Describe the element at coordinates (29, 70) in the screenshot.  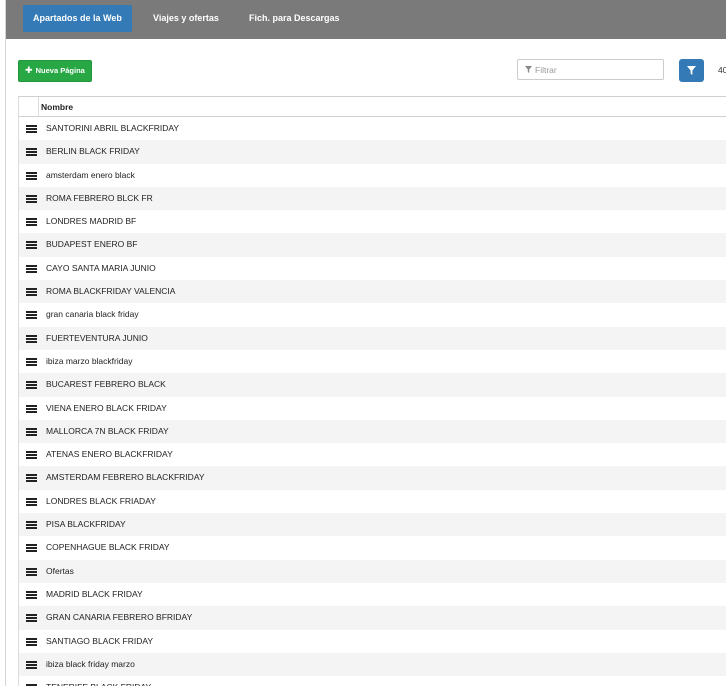
I see `plus-icon: ✚` at that location.